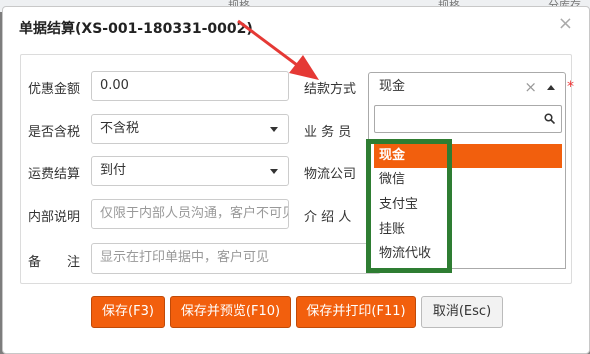 This screenshot has height=354, width=590. What do you see at coordinates (190, 214) in the screenshot?
I see `note-input: 仅限于内部人员沟通，客户不可见` at bounding box center [190, 214].